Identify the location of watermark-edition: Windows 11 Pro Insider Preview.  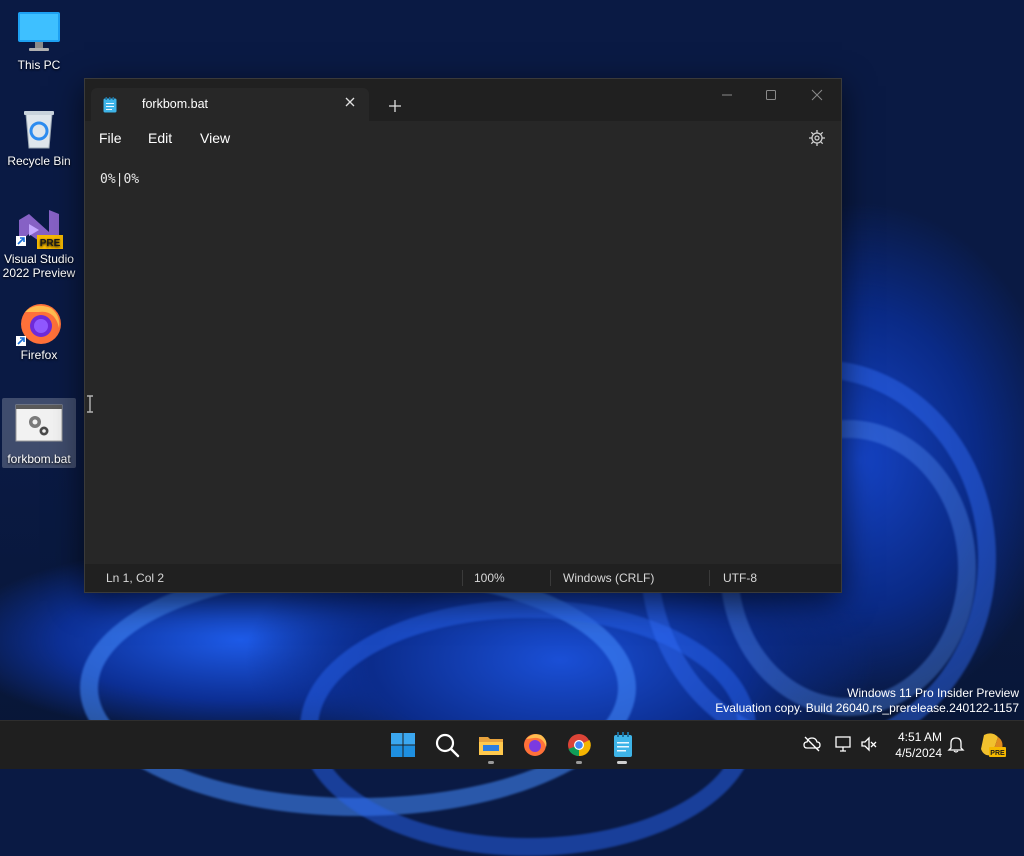
(933, 693).